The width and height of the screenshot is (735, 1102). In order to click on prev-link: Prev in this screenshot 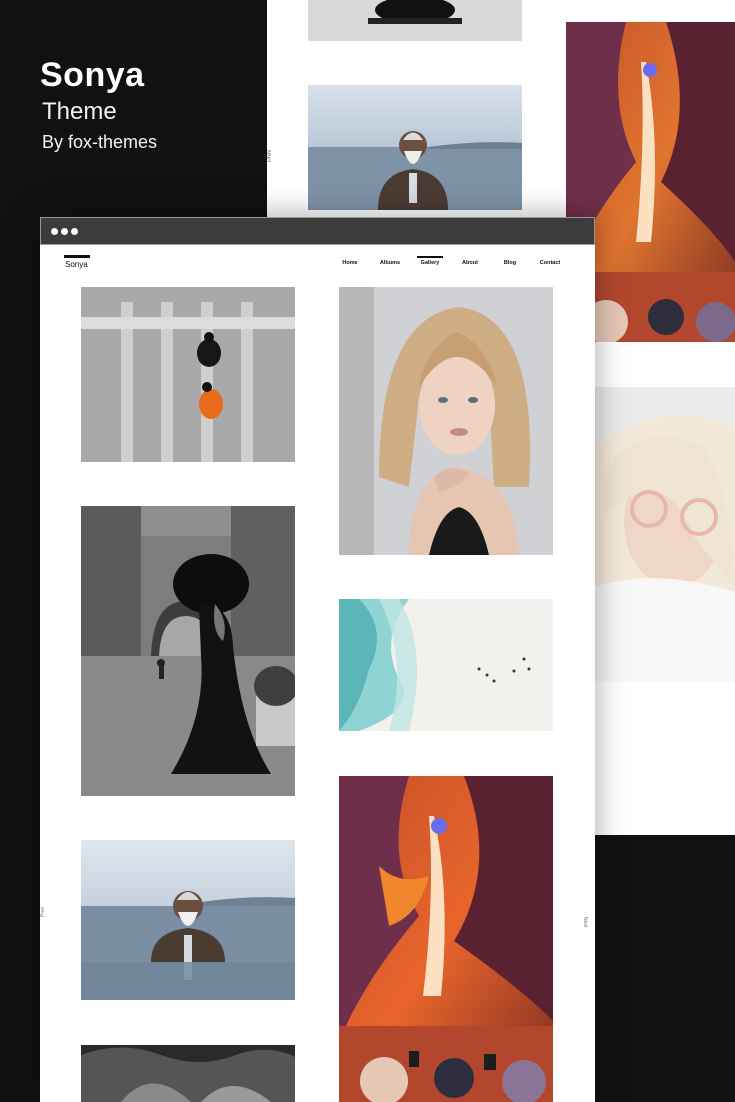, I will do `click(43, 912)`.